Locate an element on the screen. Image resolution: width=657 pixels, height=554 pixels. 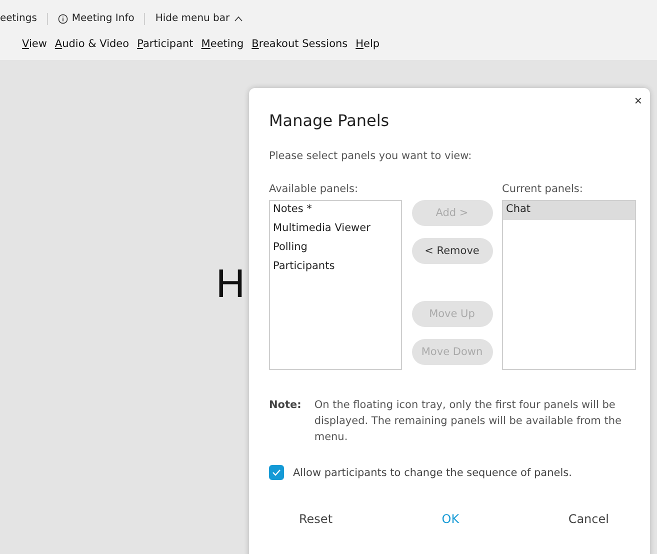
menu-item: Help is located at coordinates (368, 44).